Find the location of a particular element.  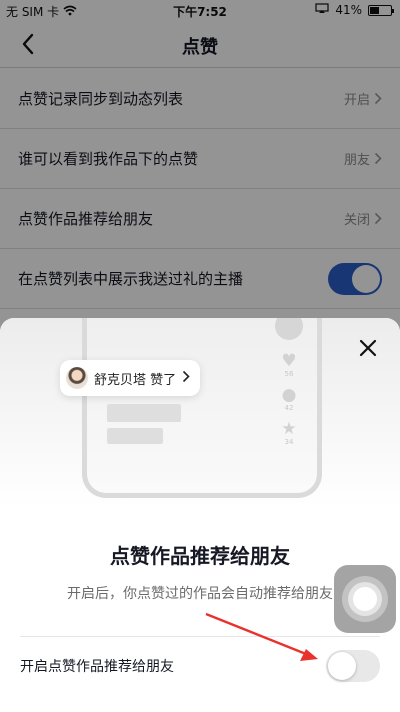

toggle-knob is located at coordinates (342, 666).